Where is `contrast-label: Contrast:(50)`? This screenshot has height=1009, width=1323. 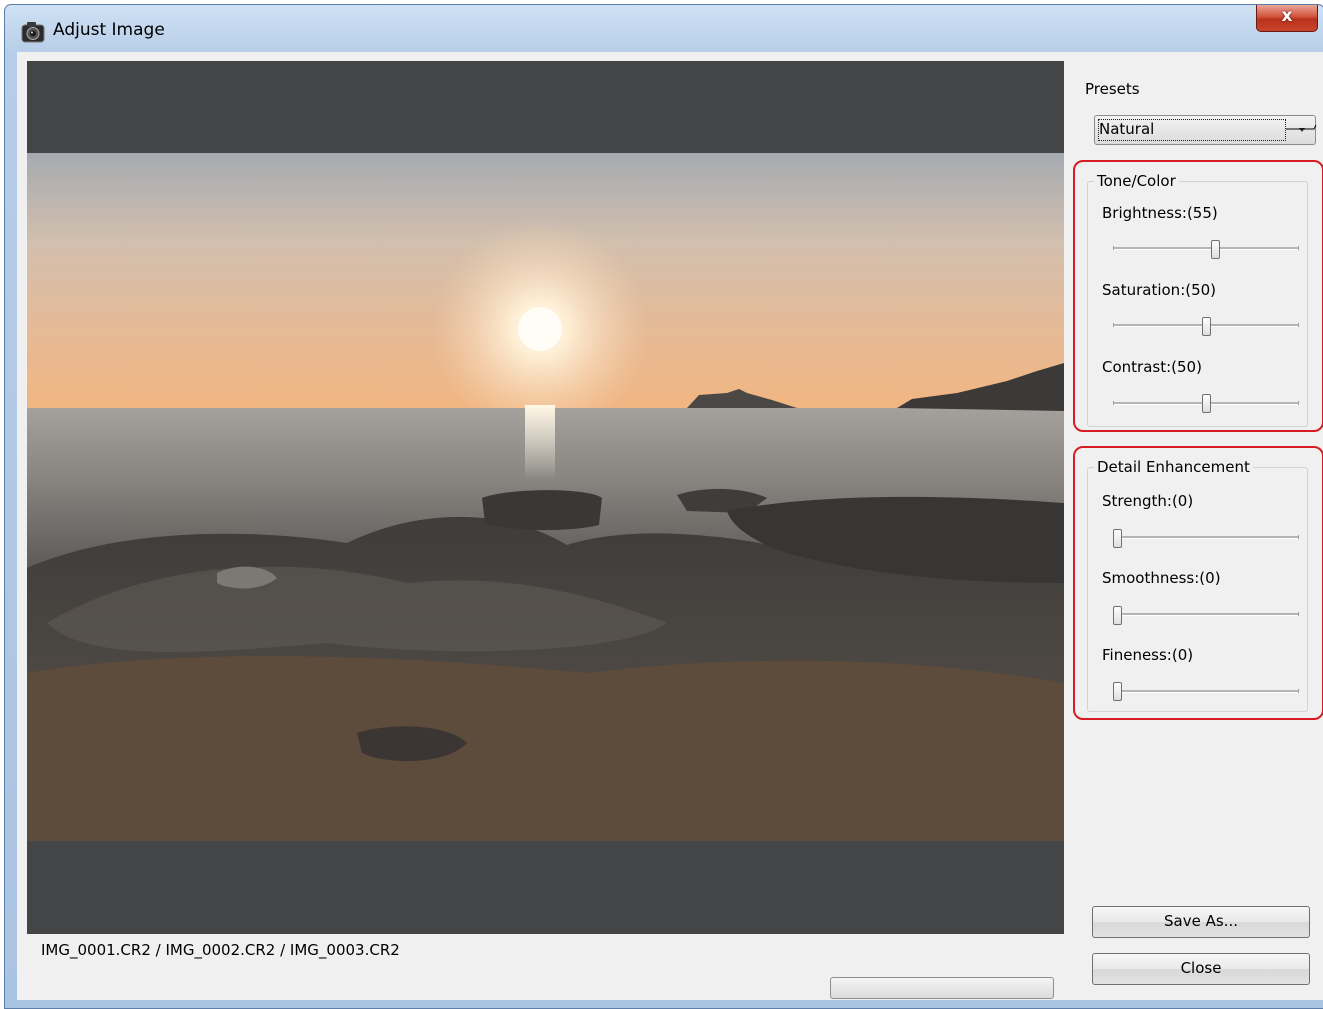 contrast-label: Contrast:(50) is located at coordinates (1152, 367).